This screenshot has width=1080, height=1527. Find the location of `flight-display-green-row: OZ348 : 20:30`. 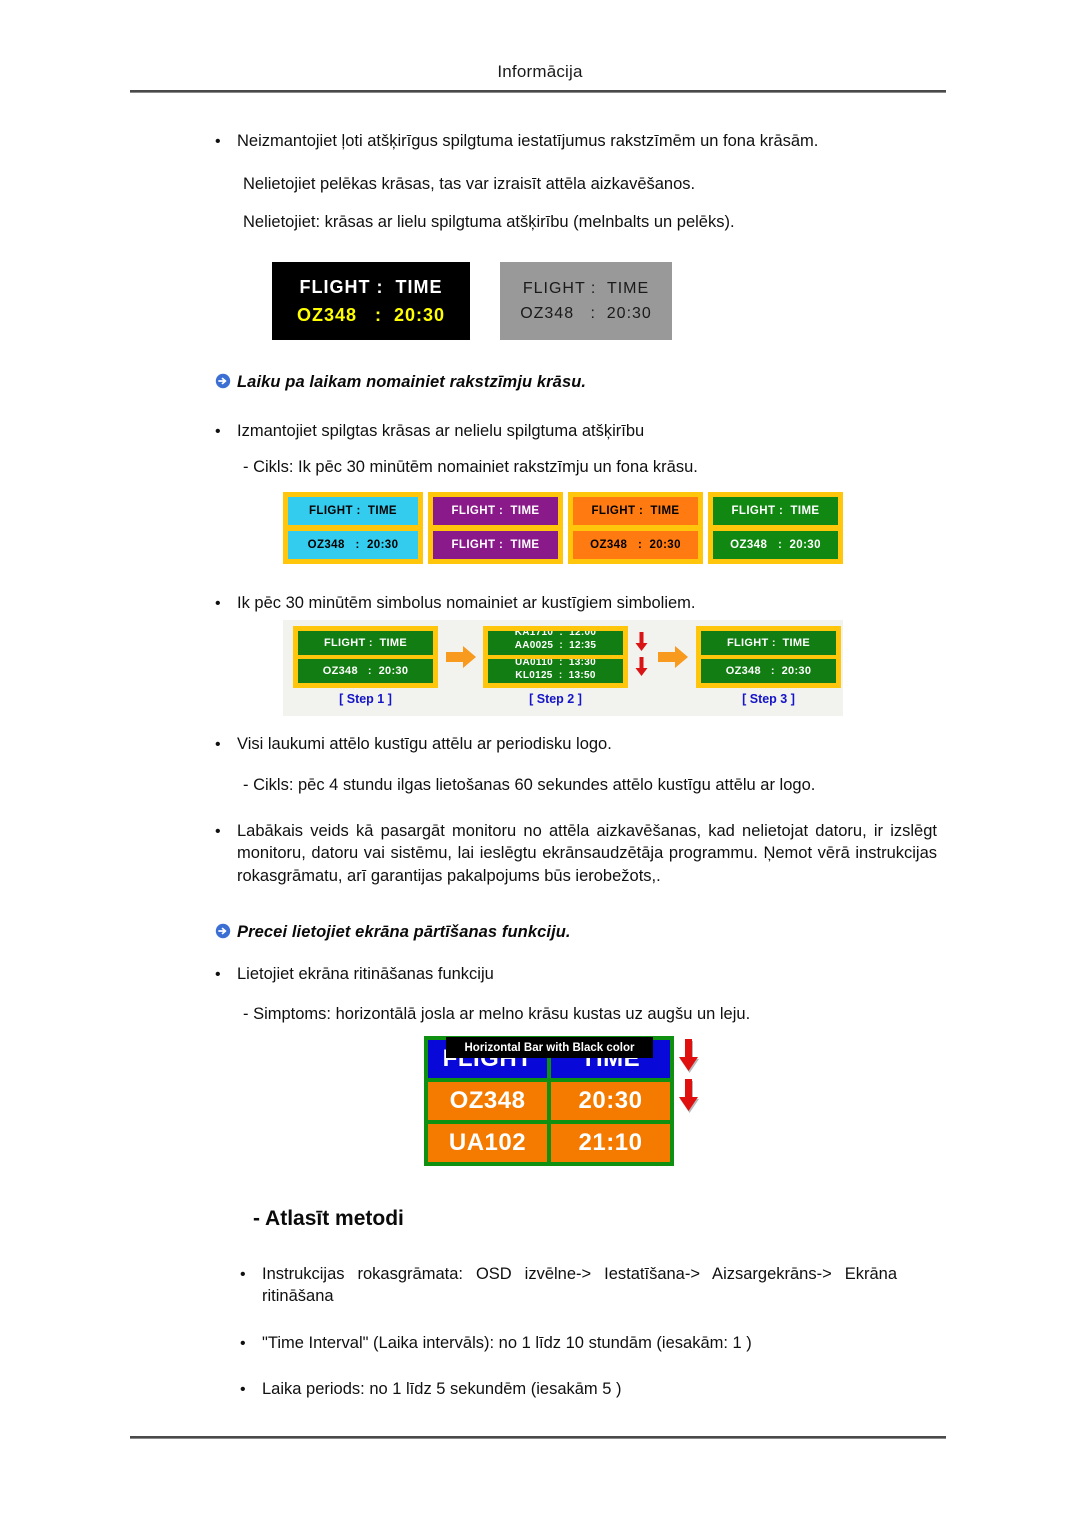

flight-display-green-row: OZ348 : 20:30 is located at coordinates (775, 545).